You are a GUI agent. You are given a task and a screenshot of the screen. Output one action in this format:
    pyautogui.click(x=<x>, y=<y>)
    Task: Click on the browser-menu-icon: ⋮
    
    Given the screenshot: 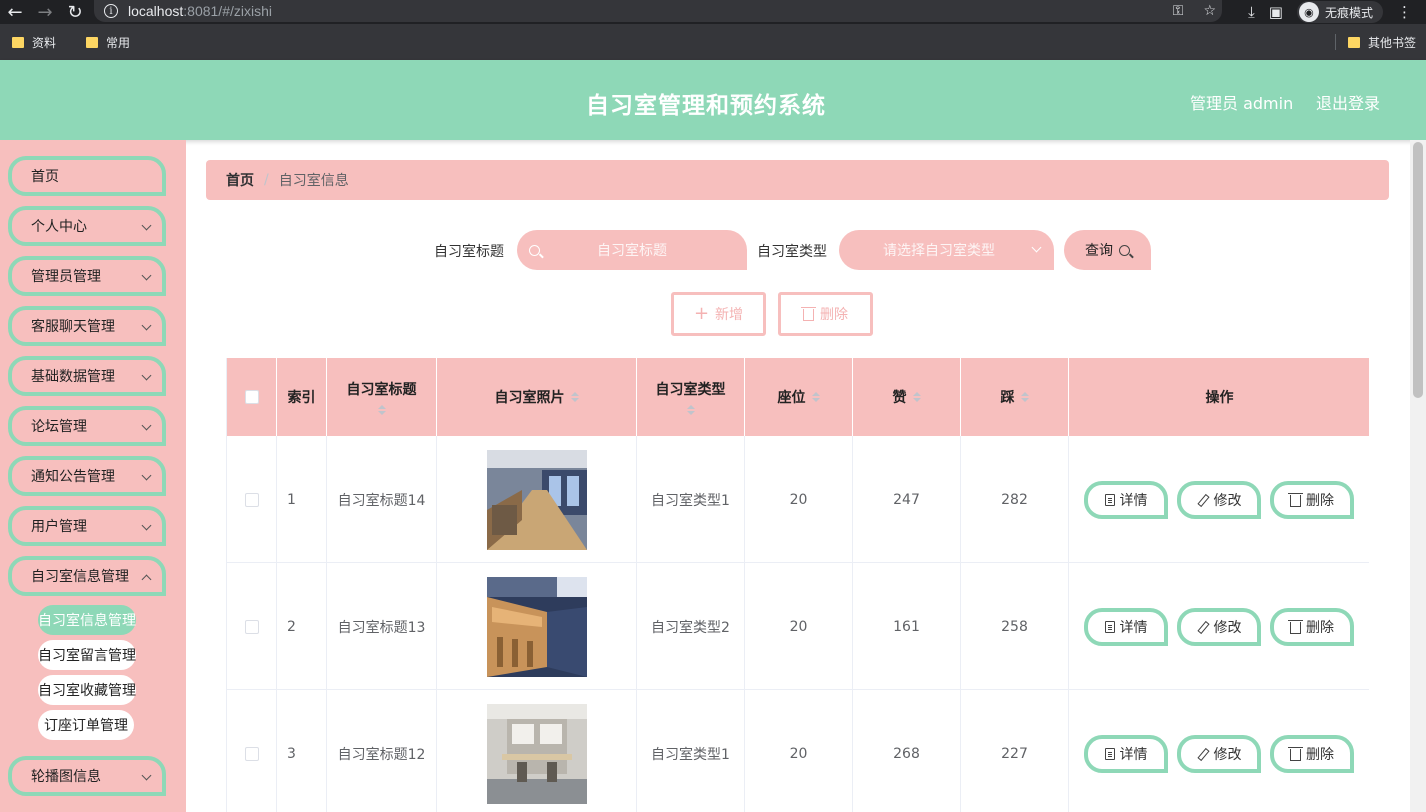 What is the action you would take?
    pyautogui.click(x=1404, y=12)
    